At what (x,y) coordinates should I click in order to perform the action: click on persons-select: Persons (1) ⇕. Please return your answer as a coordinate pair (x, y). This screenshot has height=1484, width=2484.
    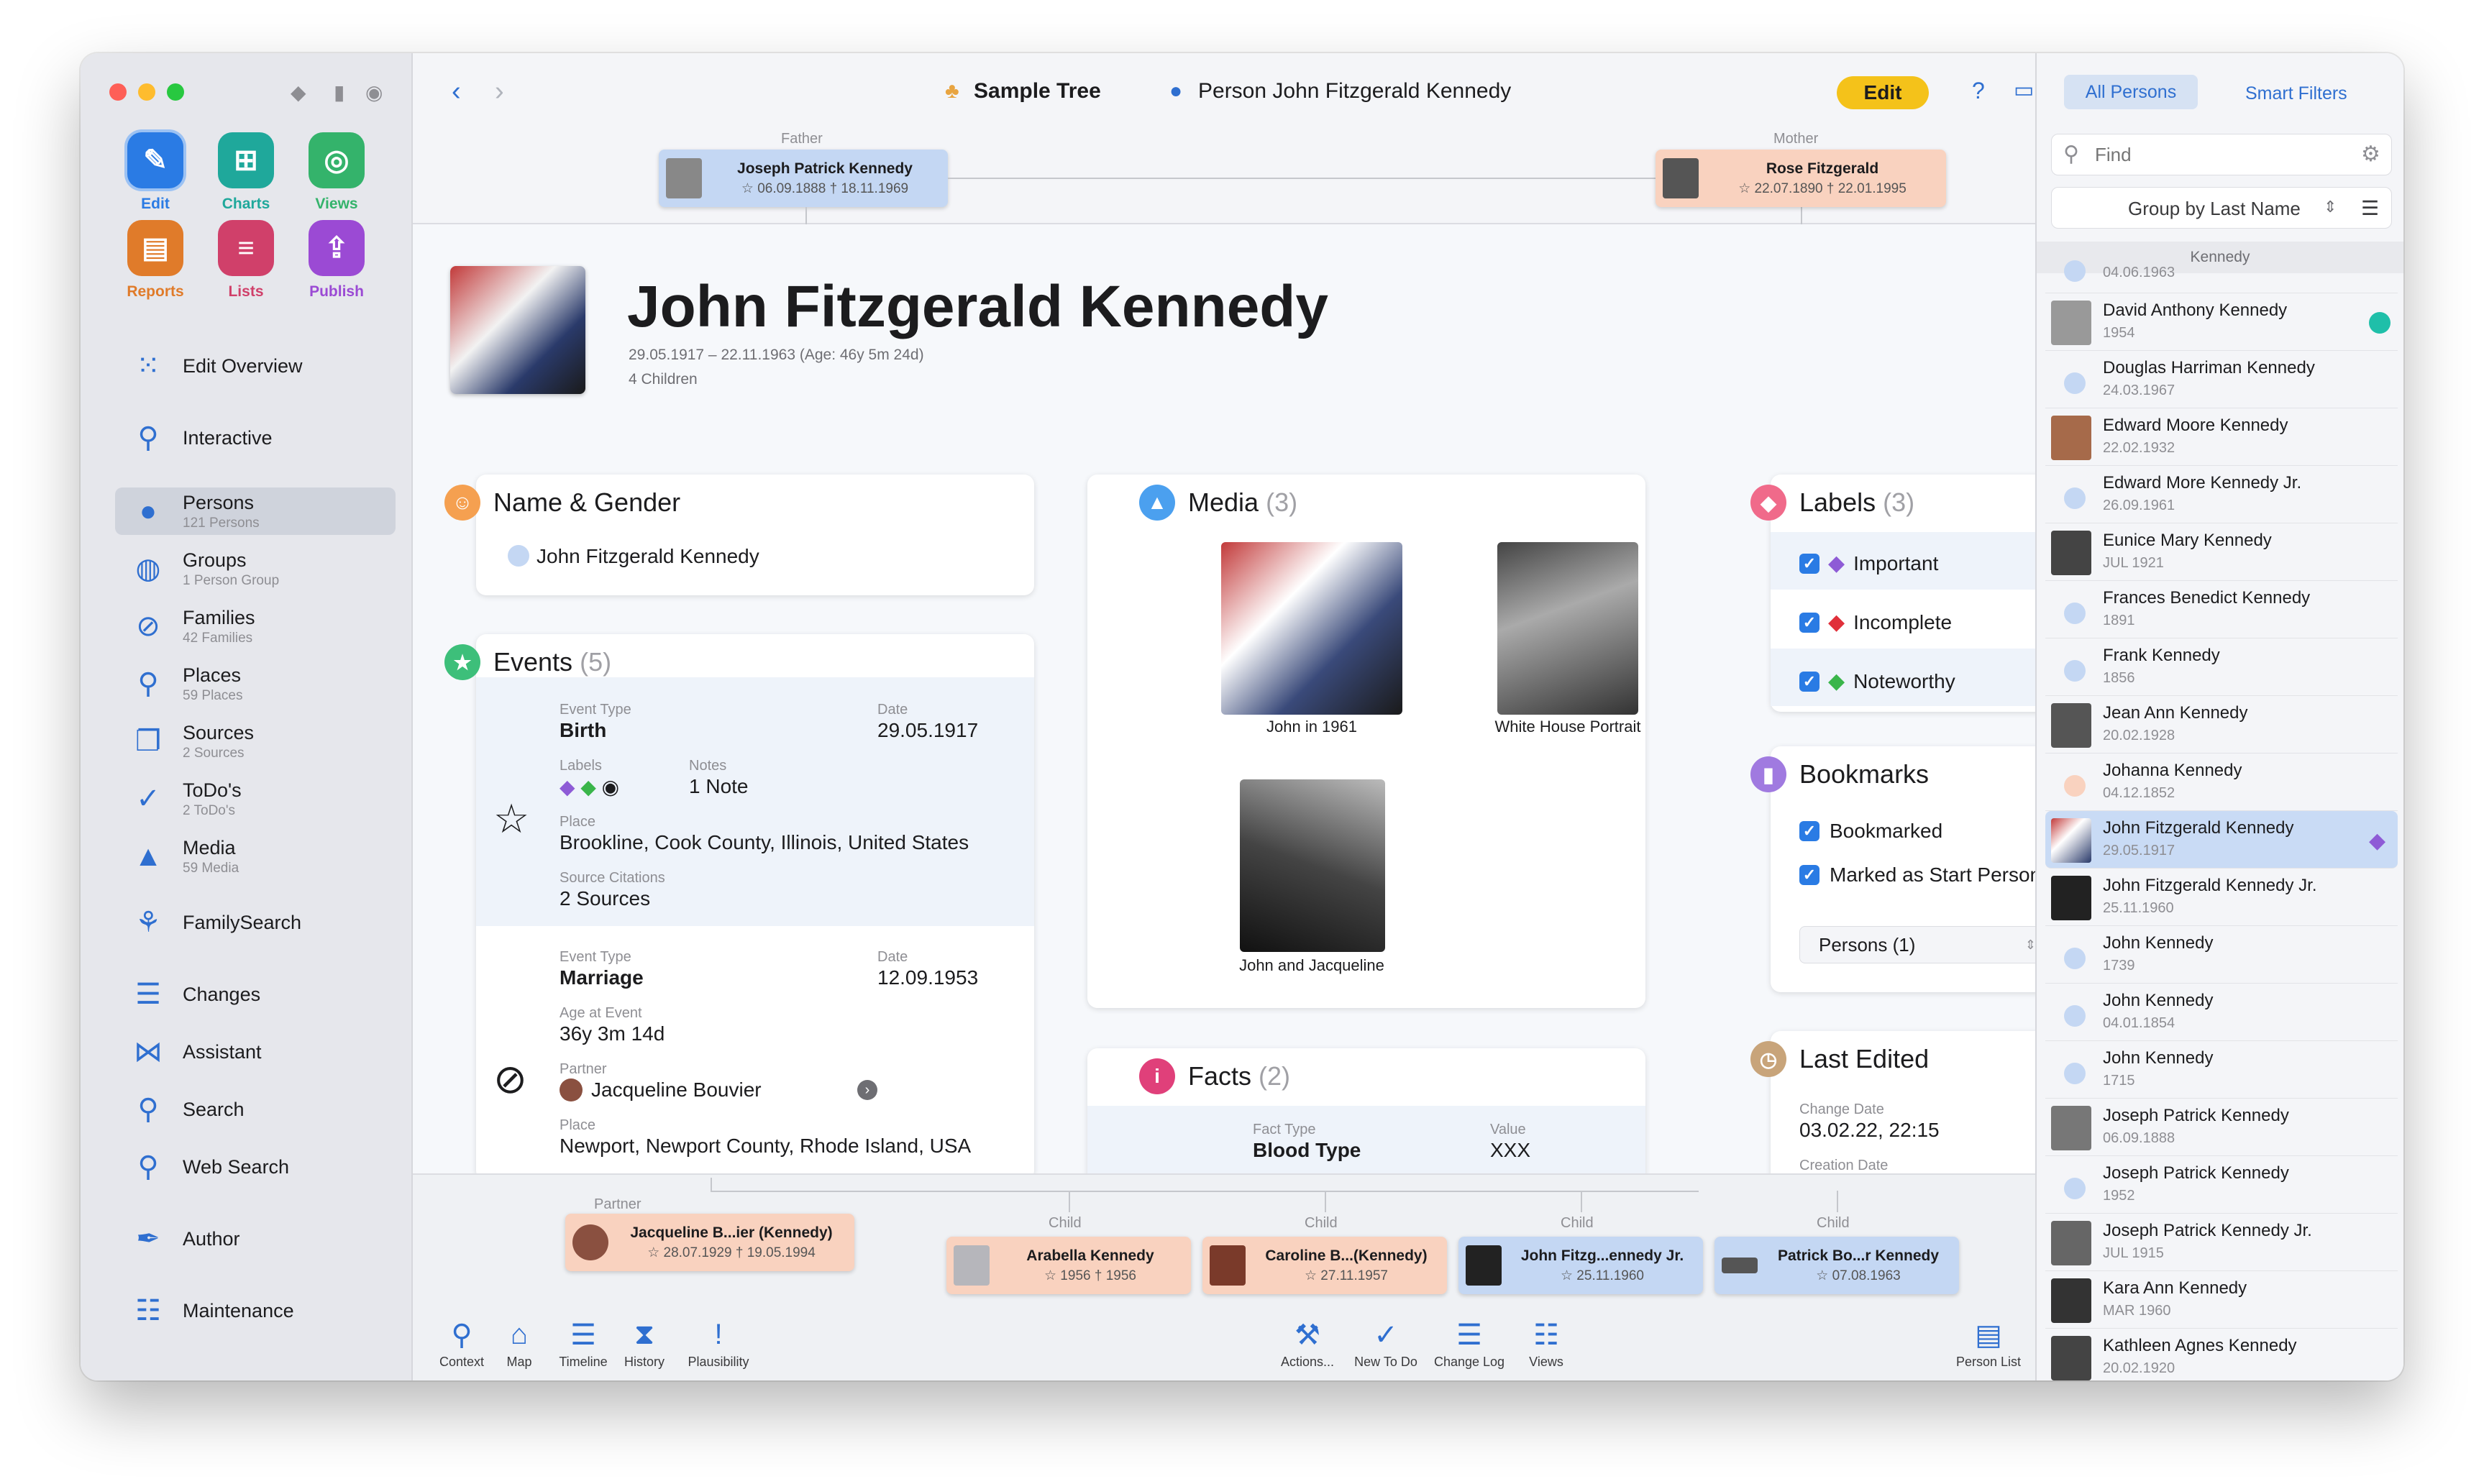
    Looking at the image, I should click on (1923, 944).